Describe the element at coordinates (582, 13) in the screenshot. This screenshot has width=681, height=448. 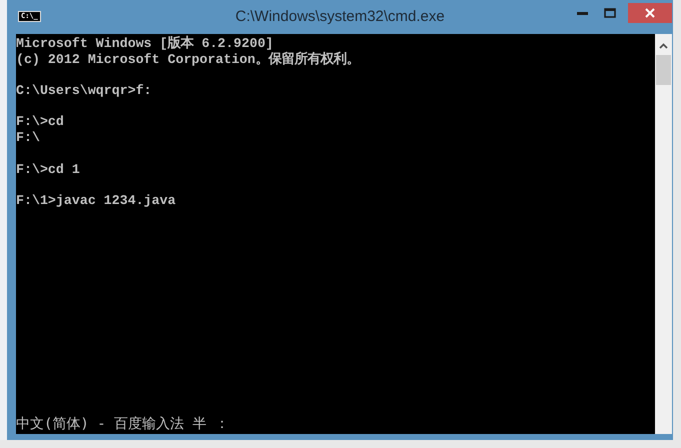
I see `minimize-icon` at that location.